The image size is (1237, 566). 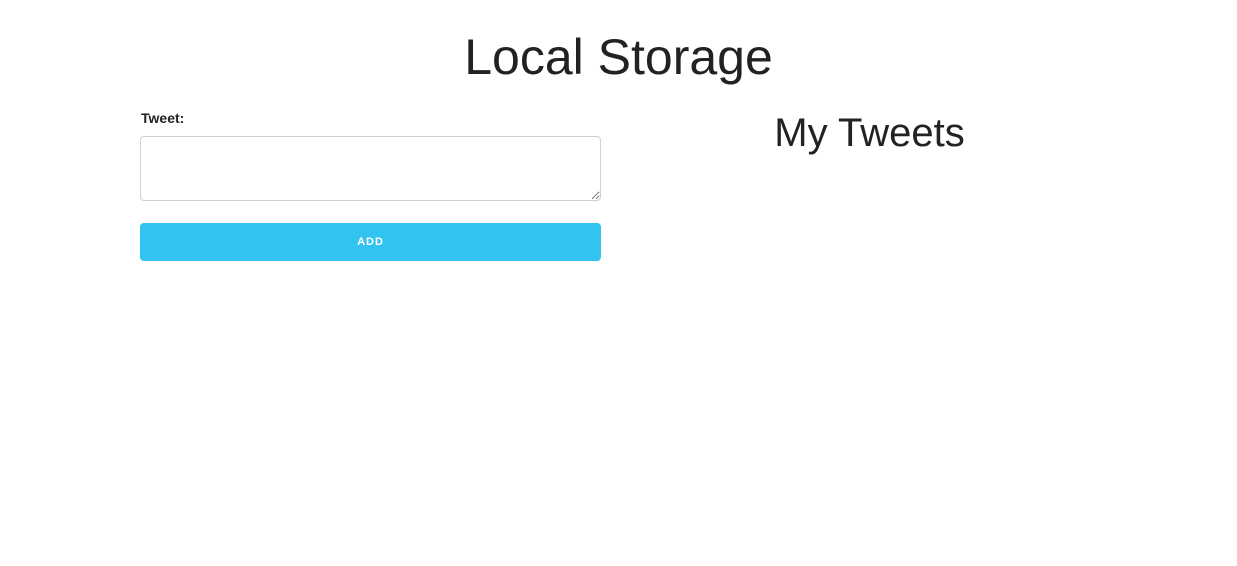 What do you see at coordinates (618, 57) in the screenshot?
I see `page-title: Local Storage` at bounding box center [618, 57].